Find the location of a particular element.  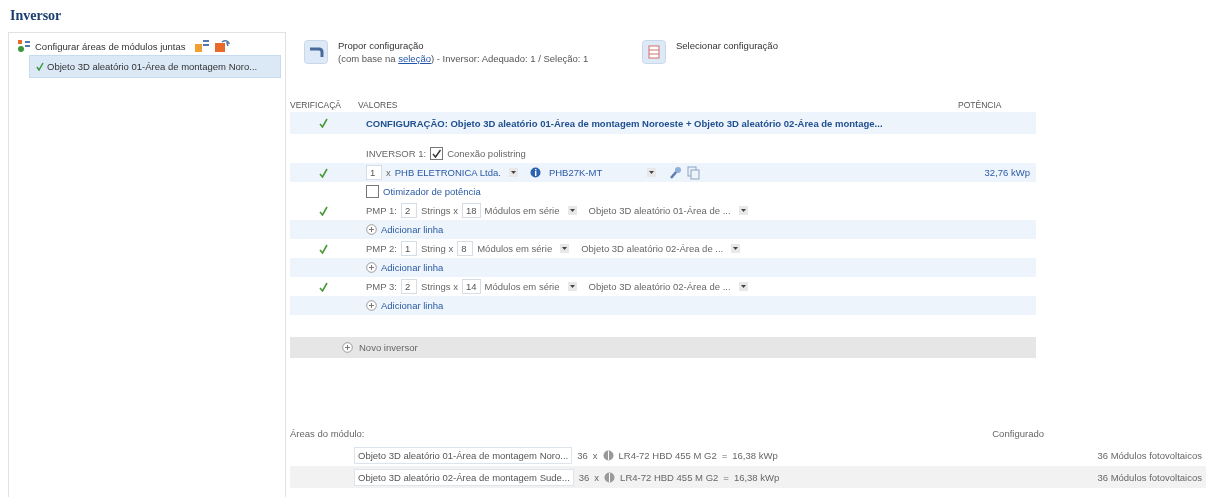

modules-field: 14 is located at coordinates (471, 286).